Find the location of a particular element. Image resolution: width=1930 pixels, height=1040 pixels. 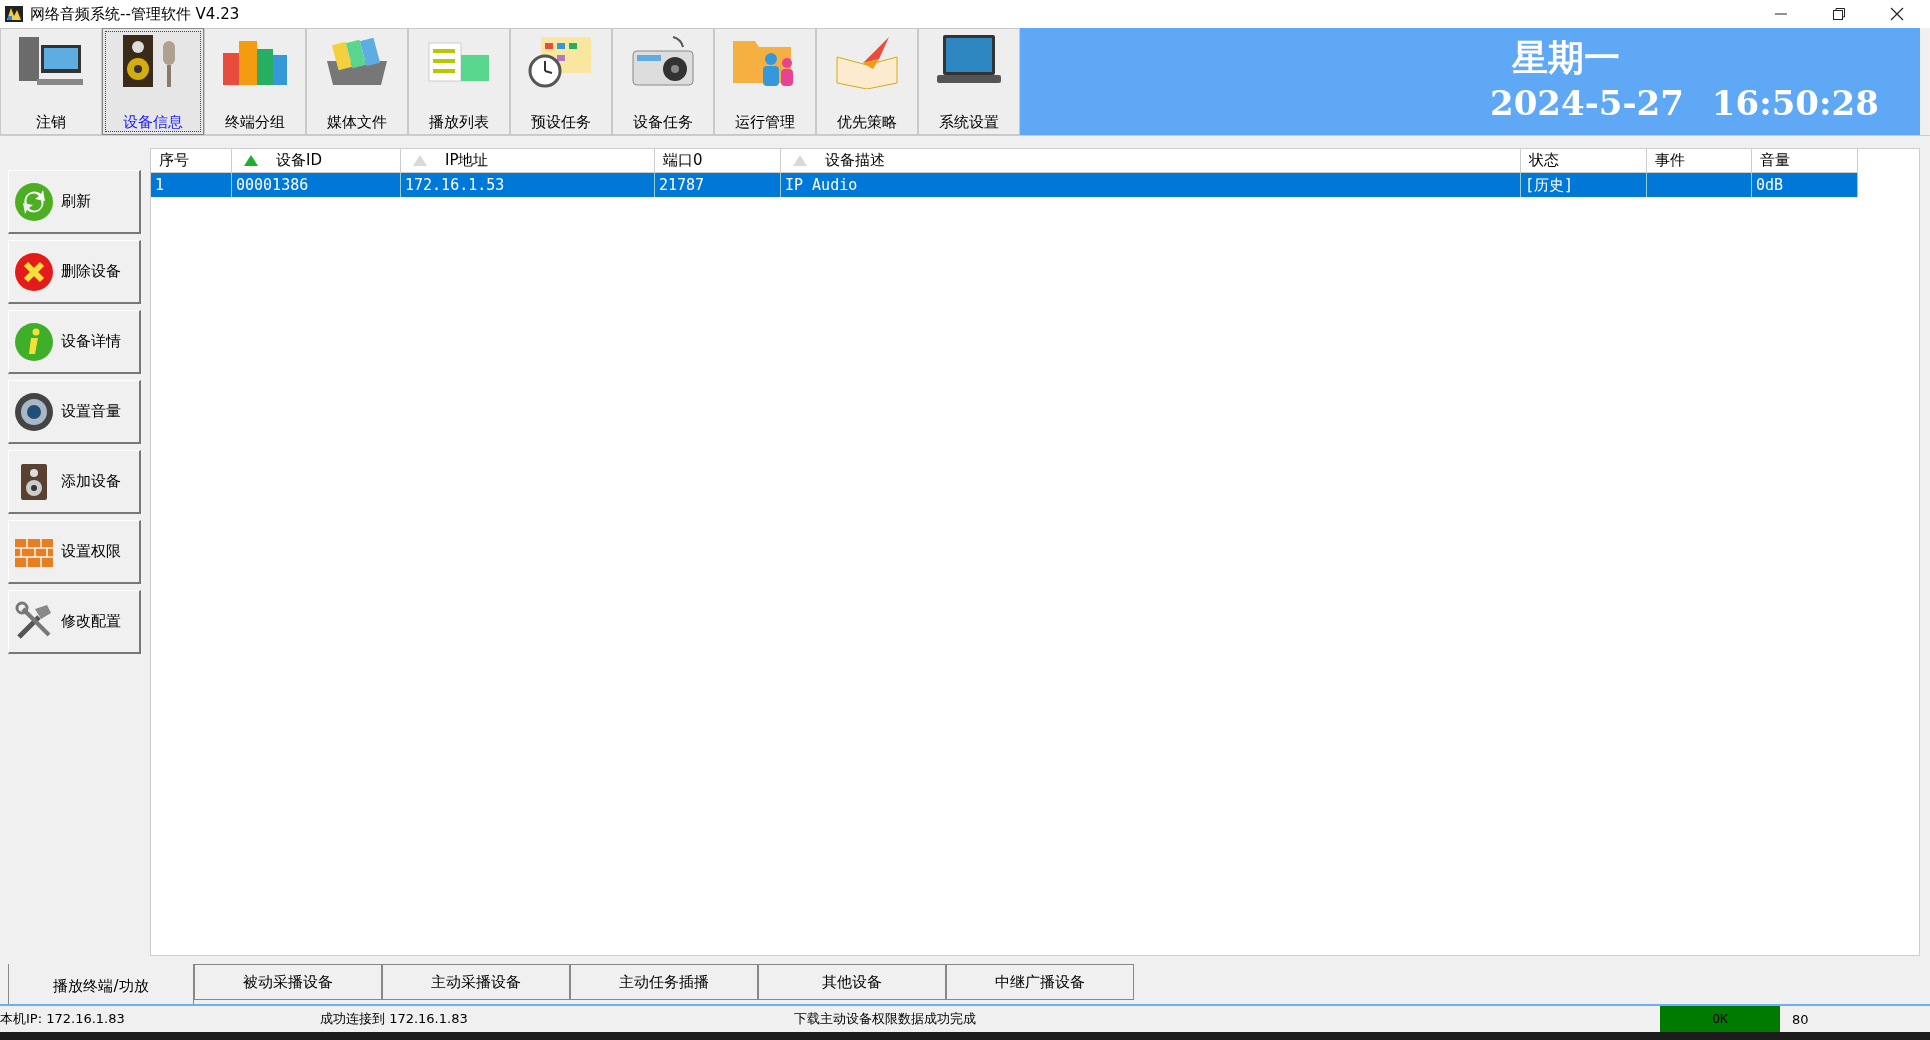

table-cell: IP Audio is located at coordinates (821, 185).